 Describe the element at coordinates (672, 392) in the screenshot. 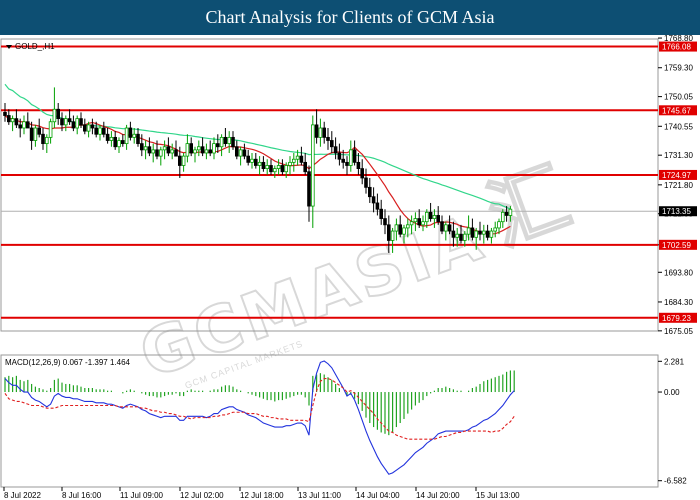

I see `macd-tick-label: 0.00` at that location.